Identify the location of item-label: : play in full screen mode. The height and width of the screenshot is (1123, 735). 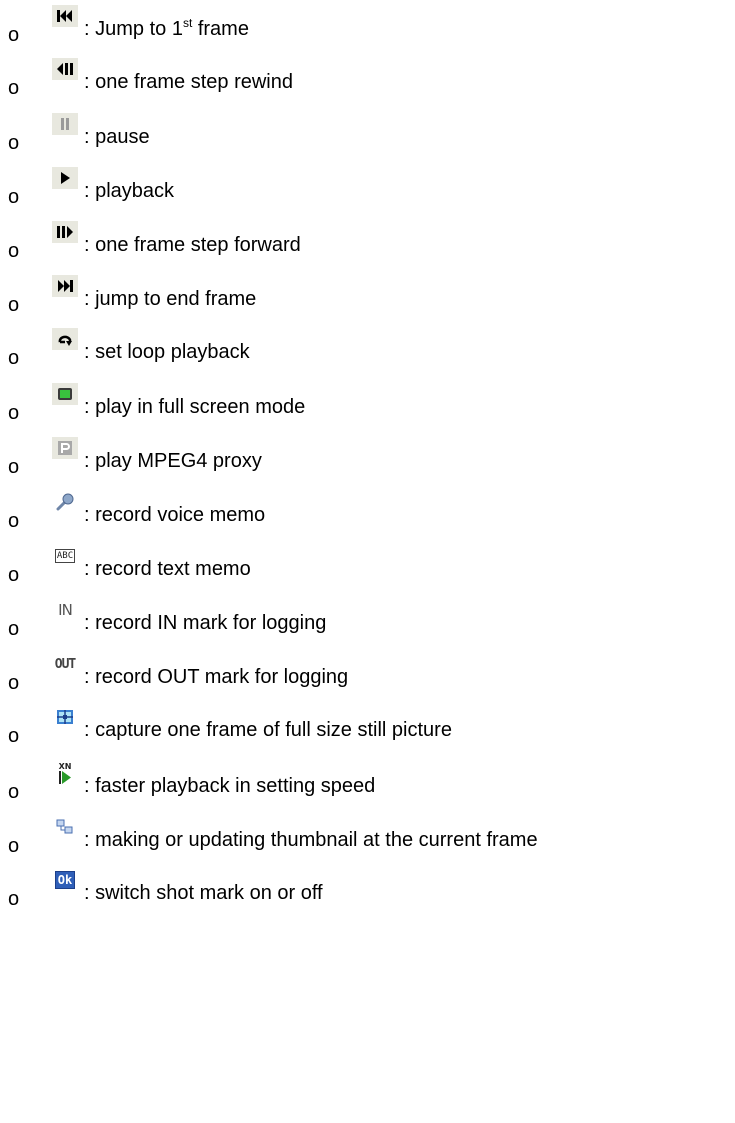
(195, 407).